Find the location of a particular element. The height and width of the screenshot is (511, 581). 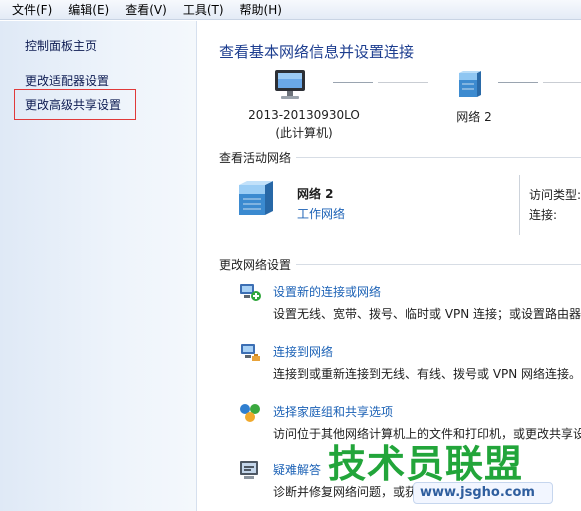

menu-help: 帮助(H) is located at coordinates (261, 10).